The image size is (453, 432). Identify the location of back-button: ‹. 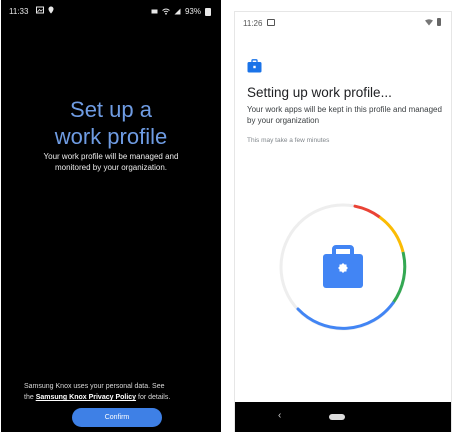
(279, 415).